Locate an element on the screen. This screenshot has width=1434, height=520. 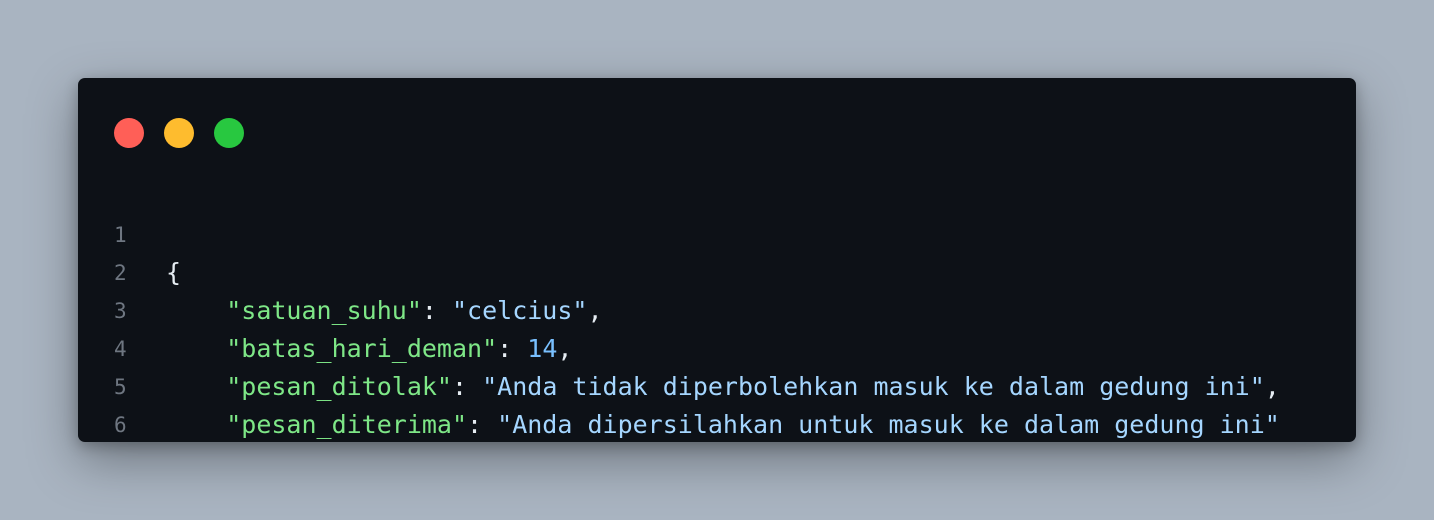
minimize-dot-icon is located at coordinates (179, 133).